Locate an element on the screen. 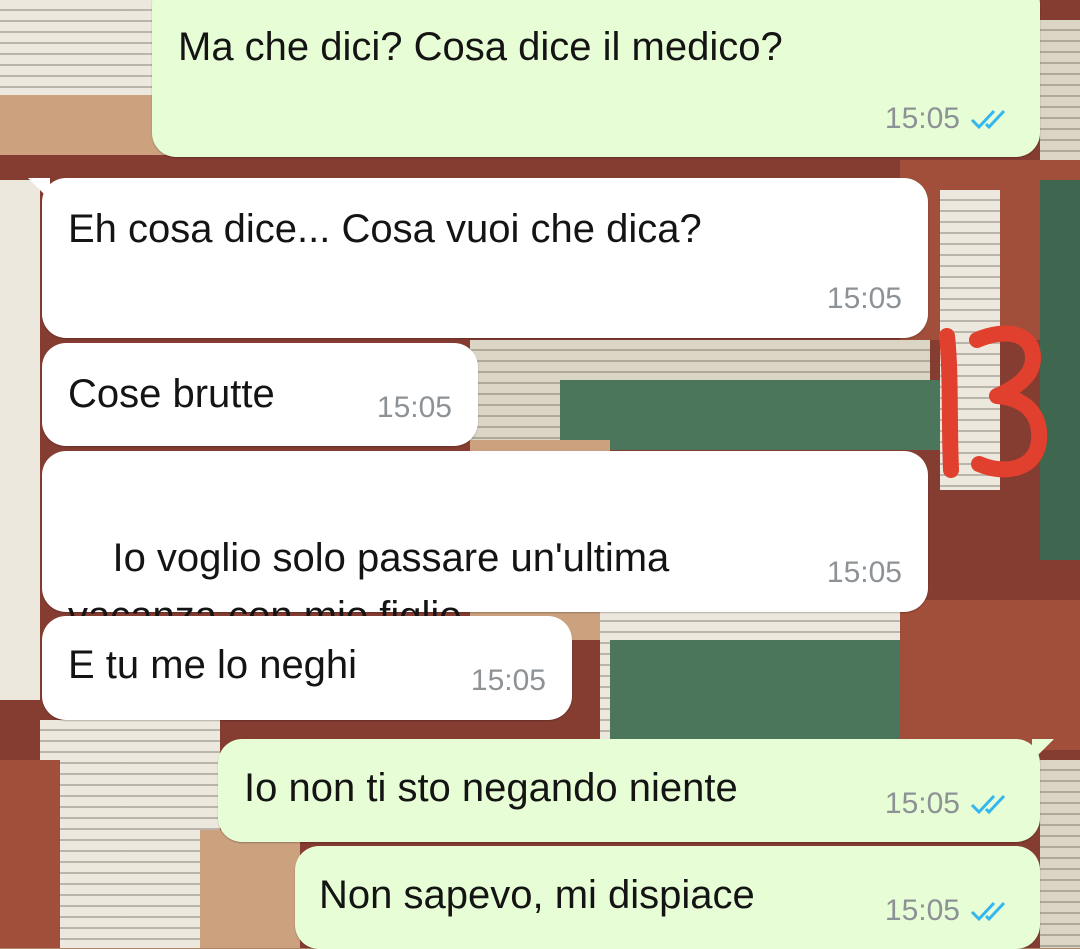  message-bubble-incoming: Cose brutte 15:05 is located at coordinates (260, 394).